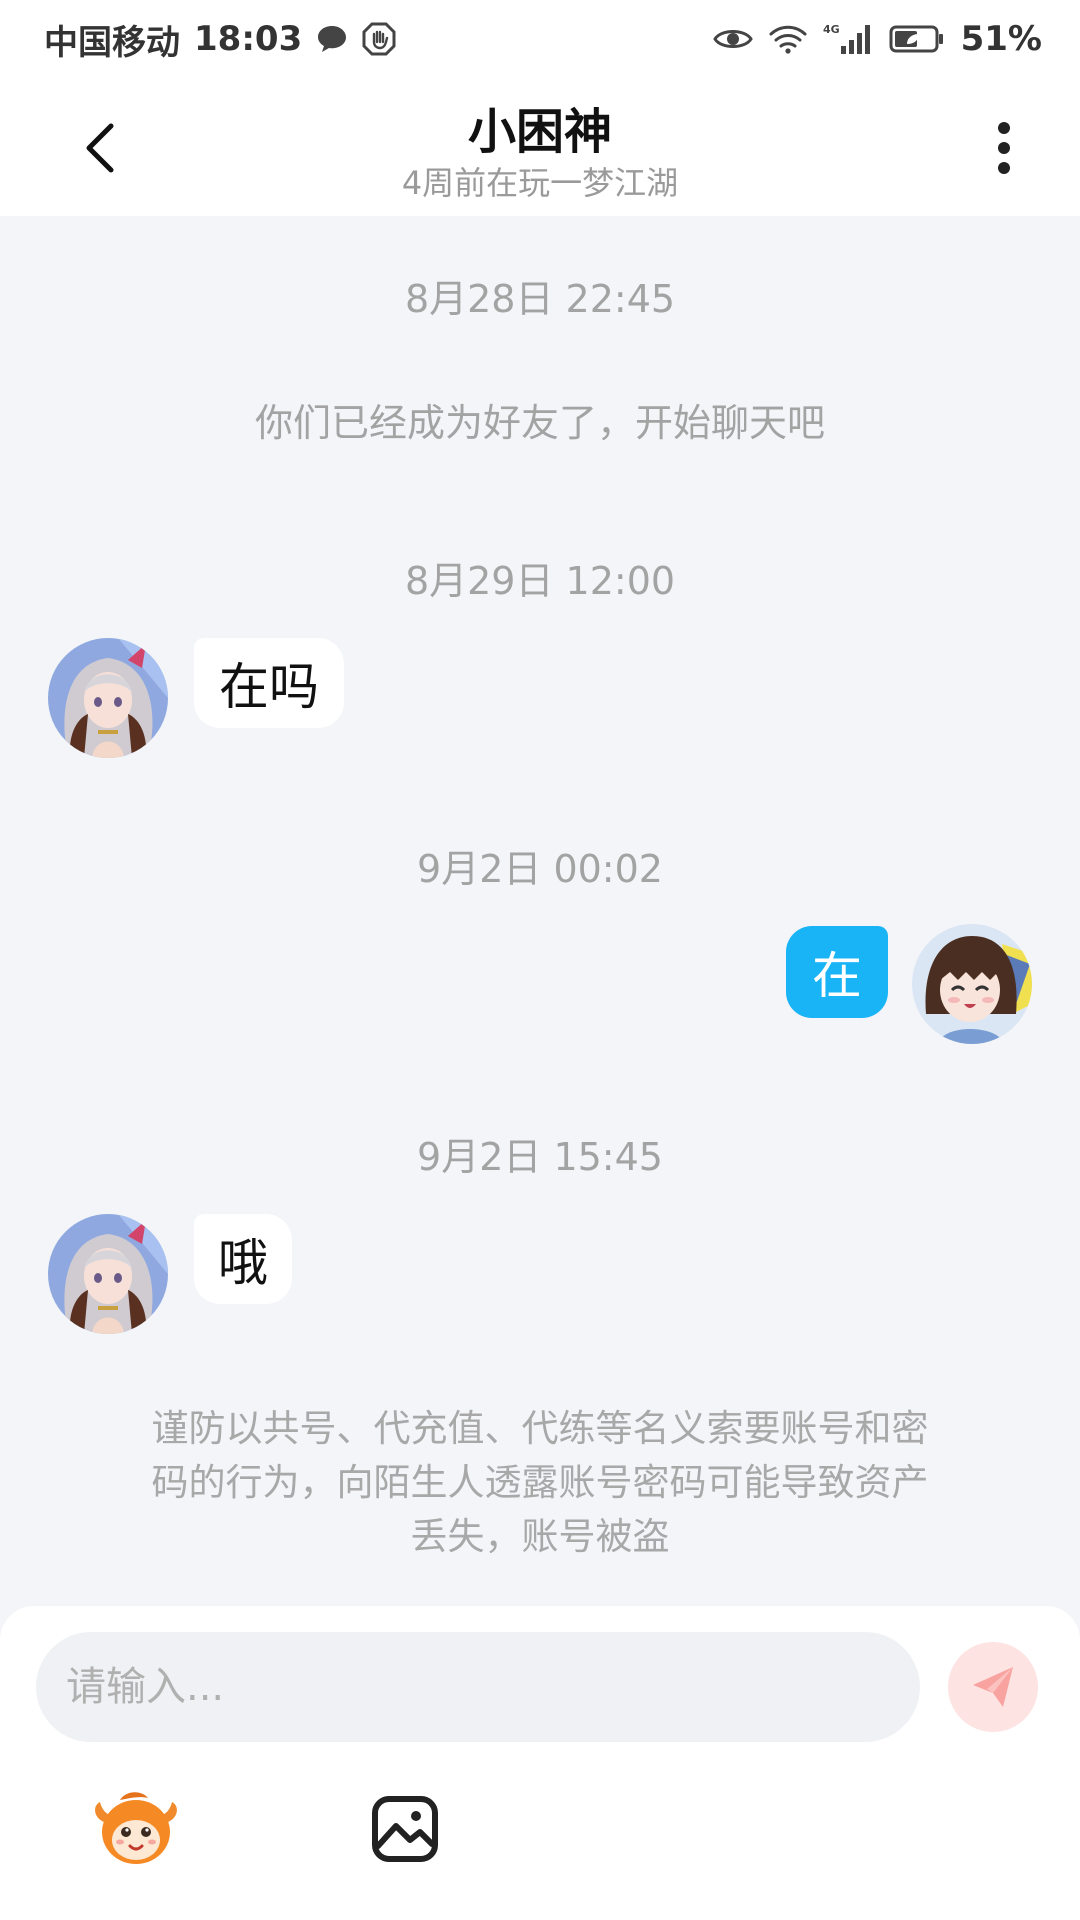 Image resolution: width=1080 pixels, height=1920 pixels. I want to click on emoji-mascot-icon, so click(136, 1828).